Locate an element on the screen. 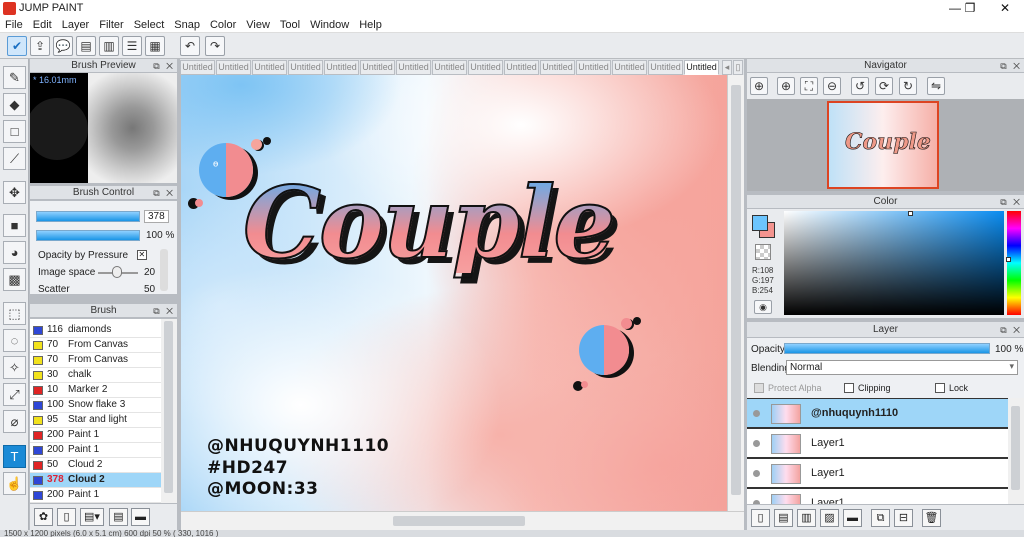 This screenshot has width=1024, height=537. lasso-icon: ◌ is located at coordinates (14, 340).